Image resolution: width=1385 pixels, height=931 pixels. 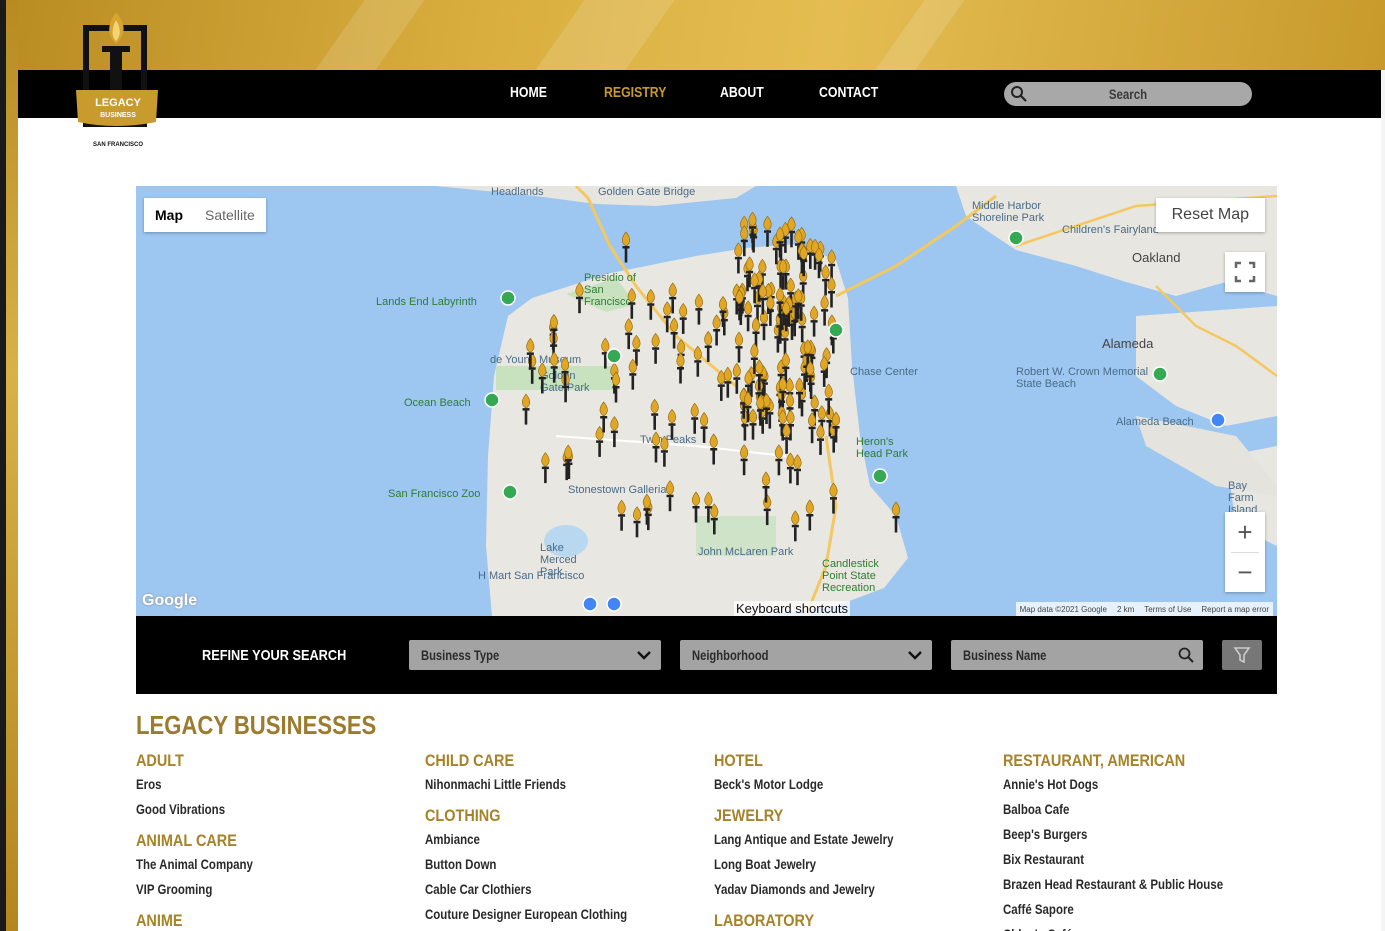 What do you see at coordinates (829, 784) in the screenshot?
I see `business-link: Beck's Motor Lodge` at bounding box center [829, 784].